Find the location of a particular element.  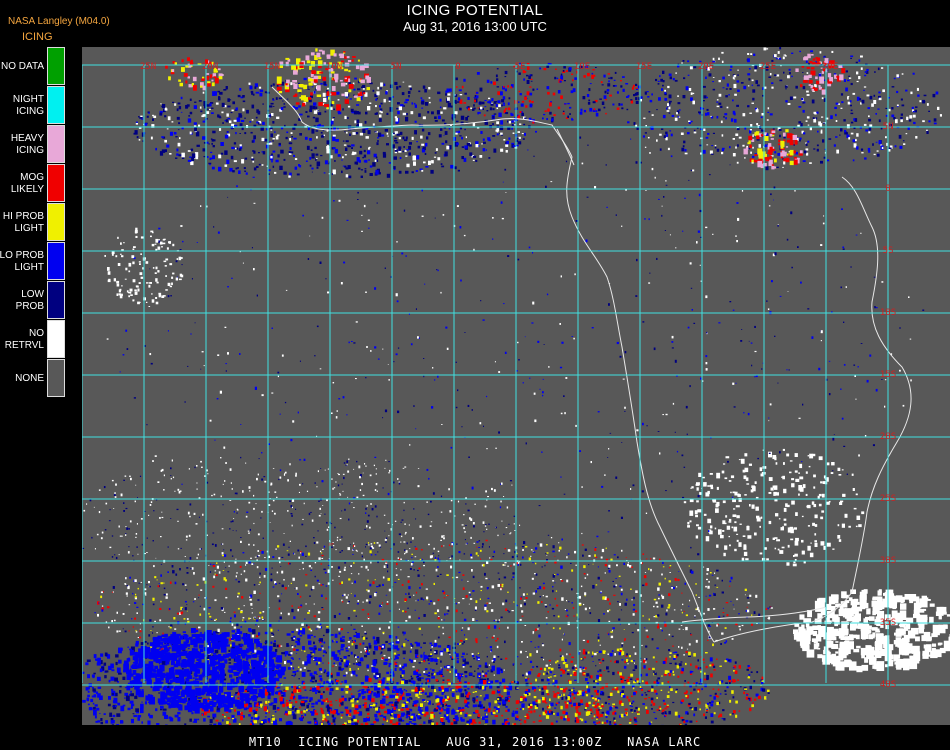

longitude-label: 30E is located at coordinates (830, 67).